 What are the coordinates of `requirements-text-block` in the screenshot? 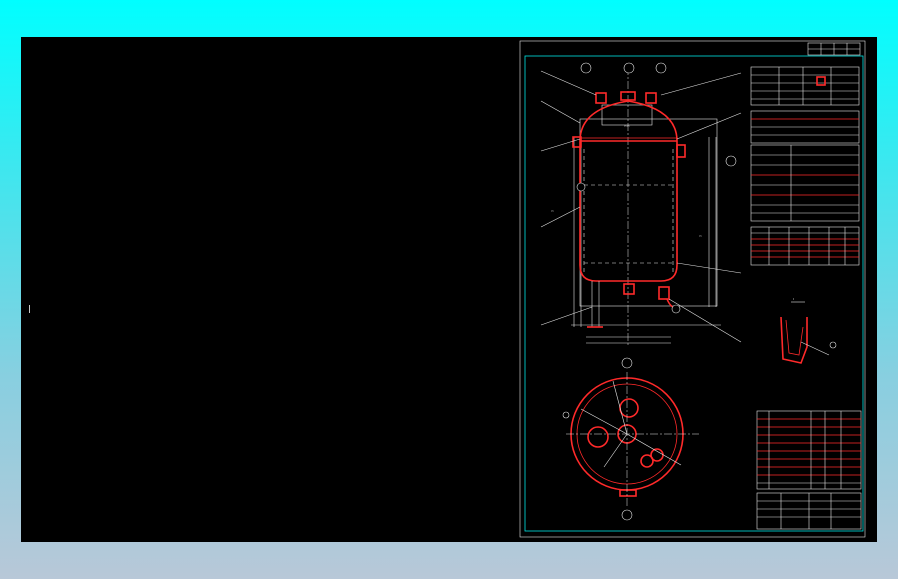 It's located at (805, 166).